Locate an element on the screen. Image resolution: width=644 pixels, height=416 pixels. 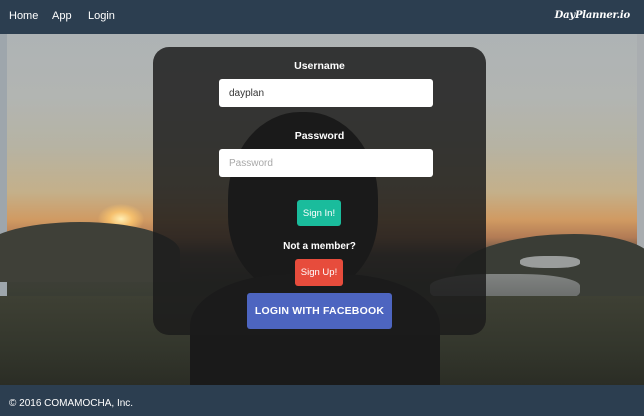
password-input is located at coordinates (326, 163).